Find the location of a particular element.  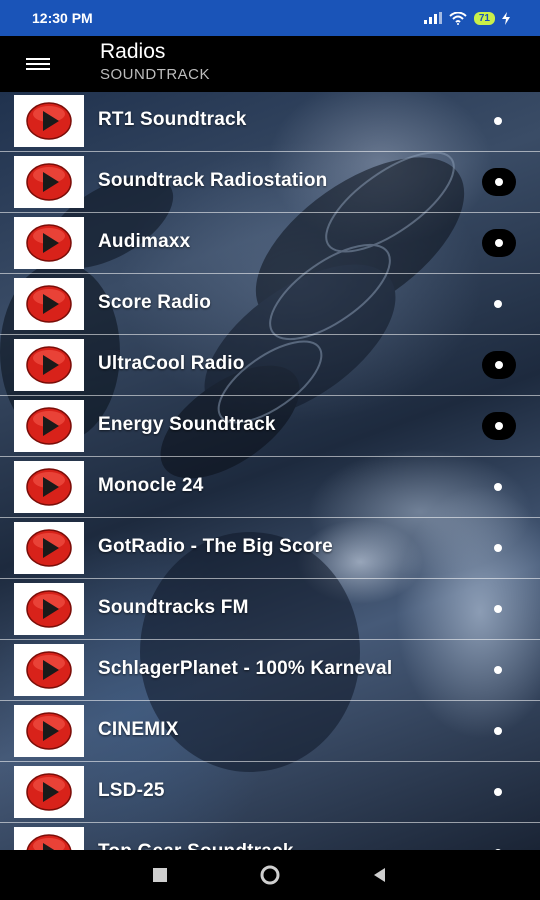

status-icons: 71 is located at coordinates (466, 18).